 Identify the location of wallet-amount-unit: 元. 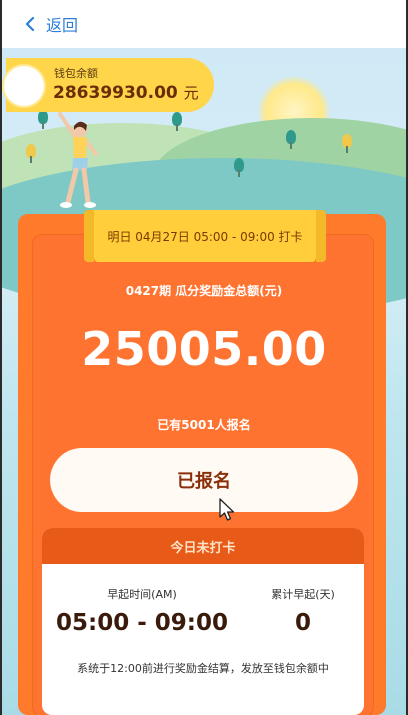
(191, 93).